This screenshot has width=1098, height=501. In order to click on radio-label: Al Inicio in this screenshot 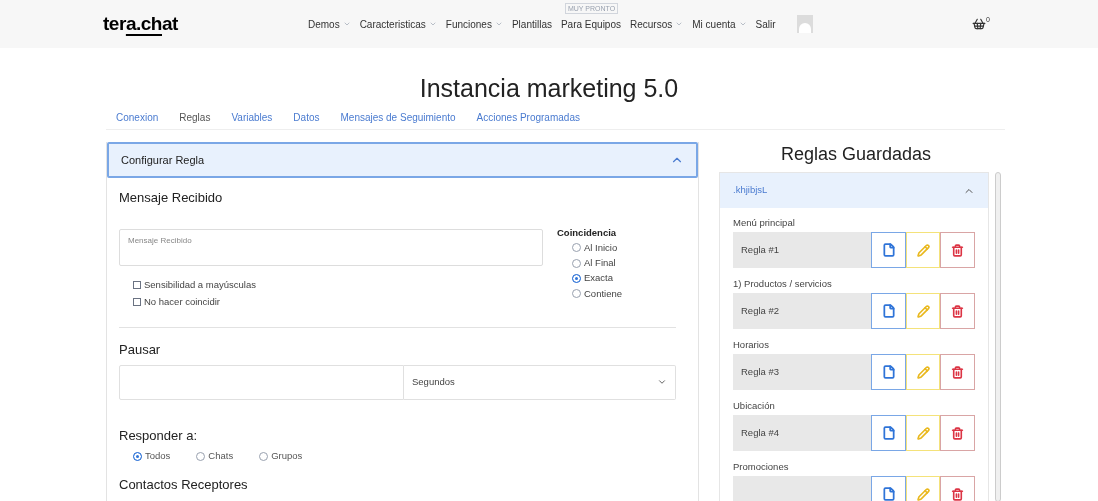, I will do `click(601, 247)`.